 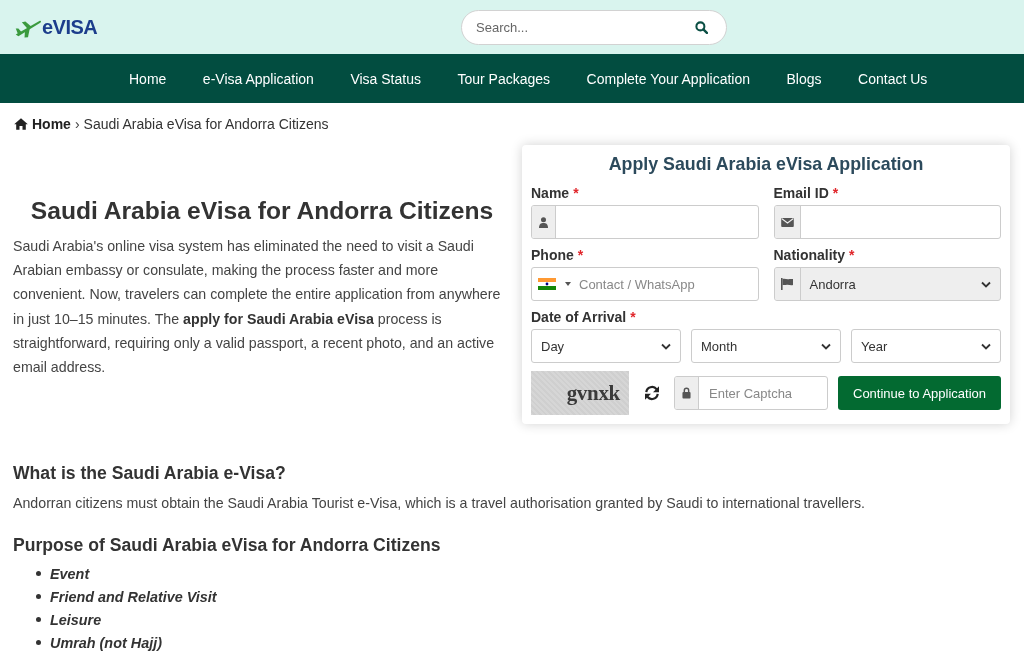 What do you see at coordinates (148, 78) in the screenshot?
I see `nav-link: Home` at bounding box center [148, 78].